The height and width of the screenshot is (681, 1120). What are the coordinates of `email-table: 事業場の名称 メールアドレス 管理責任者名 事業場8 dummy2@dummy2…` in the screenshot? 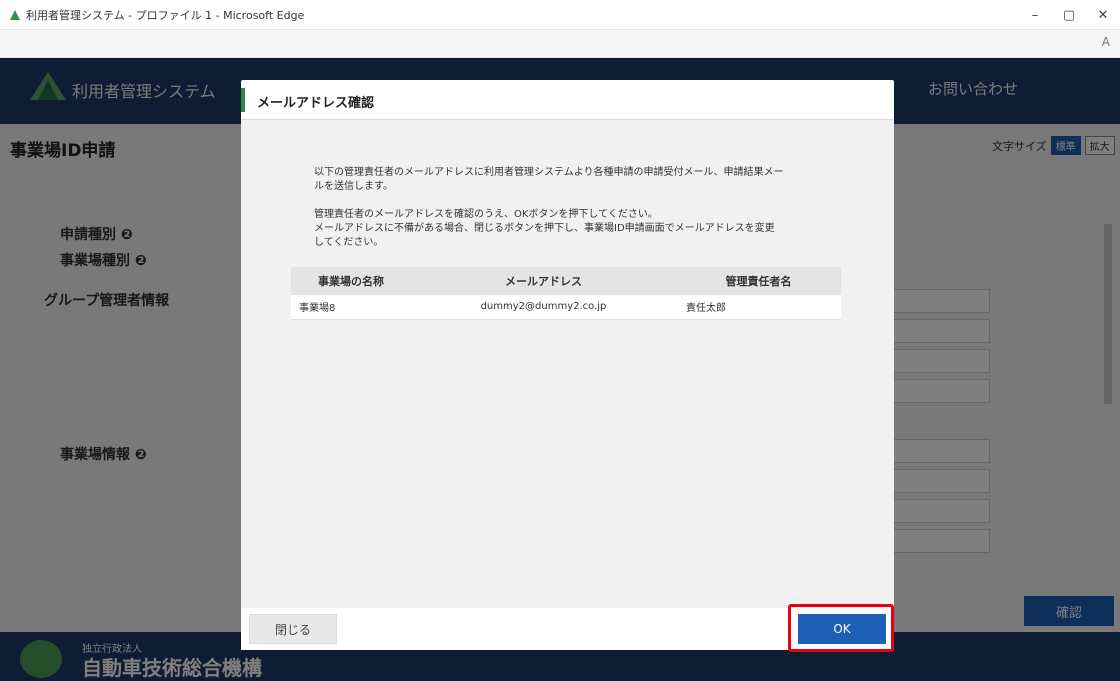 It's located at (566, 293).